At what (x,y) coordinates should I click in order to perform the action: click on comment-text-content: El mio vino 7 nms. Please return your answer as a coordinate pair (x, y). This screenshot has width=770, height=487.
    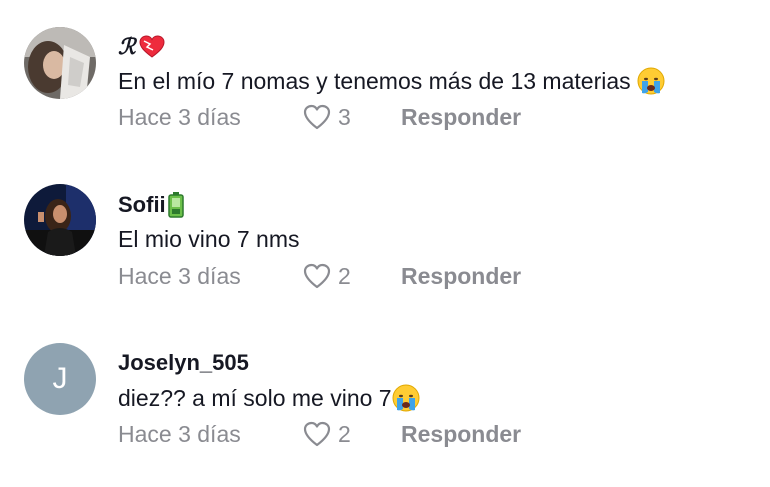
    Looking at the image, I should click on (209, 239).